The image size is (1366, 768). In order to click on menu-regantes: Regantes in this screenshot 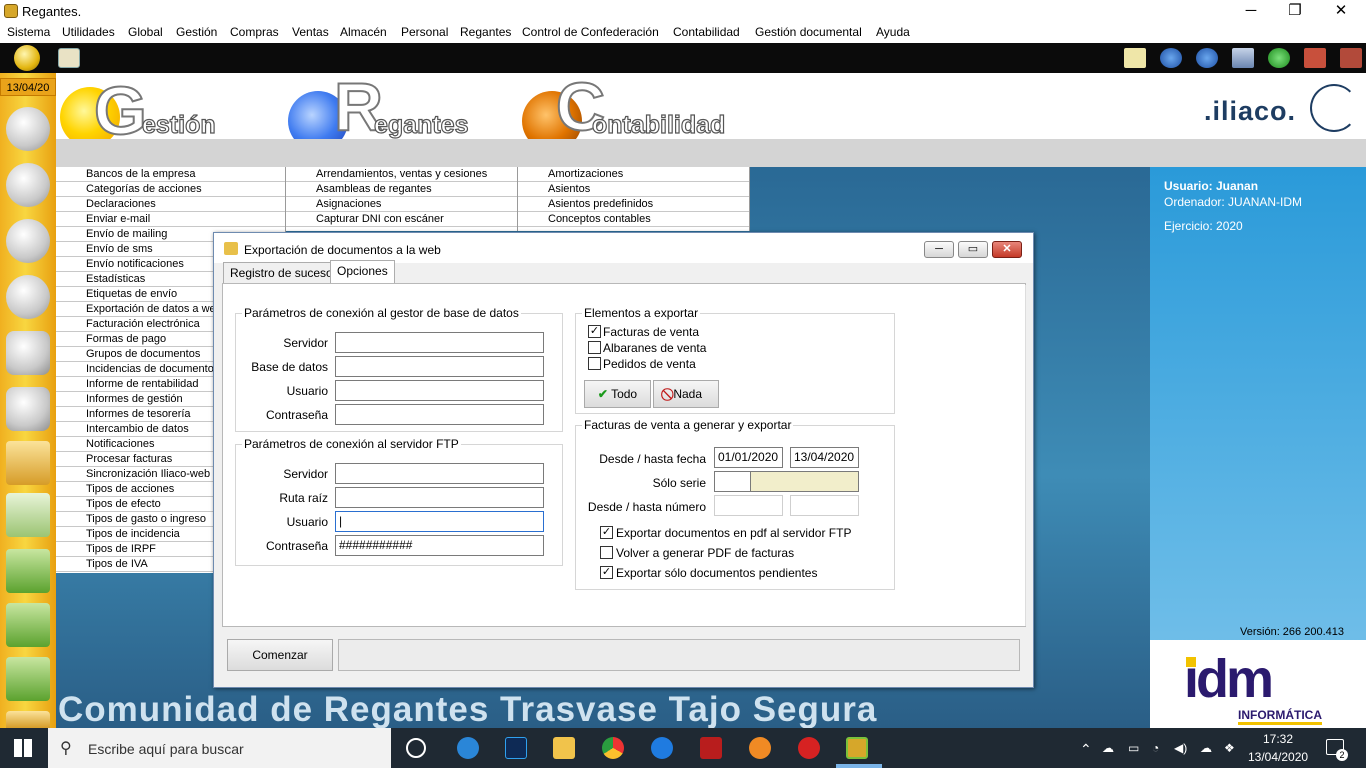, I will do `click(485, 32)`.